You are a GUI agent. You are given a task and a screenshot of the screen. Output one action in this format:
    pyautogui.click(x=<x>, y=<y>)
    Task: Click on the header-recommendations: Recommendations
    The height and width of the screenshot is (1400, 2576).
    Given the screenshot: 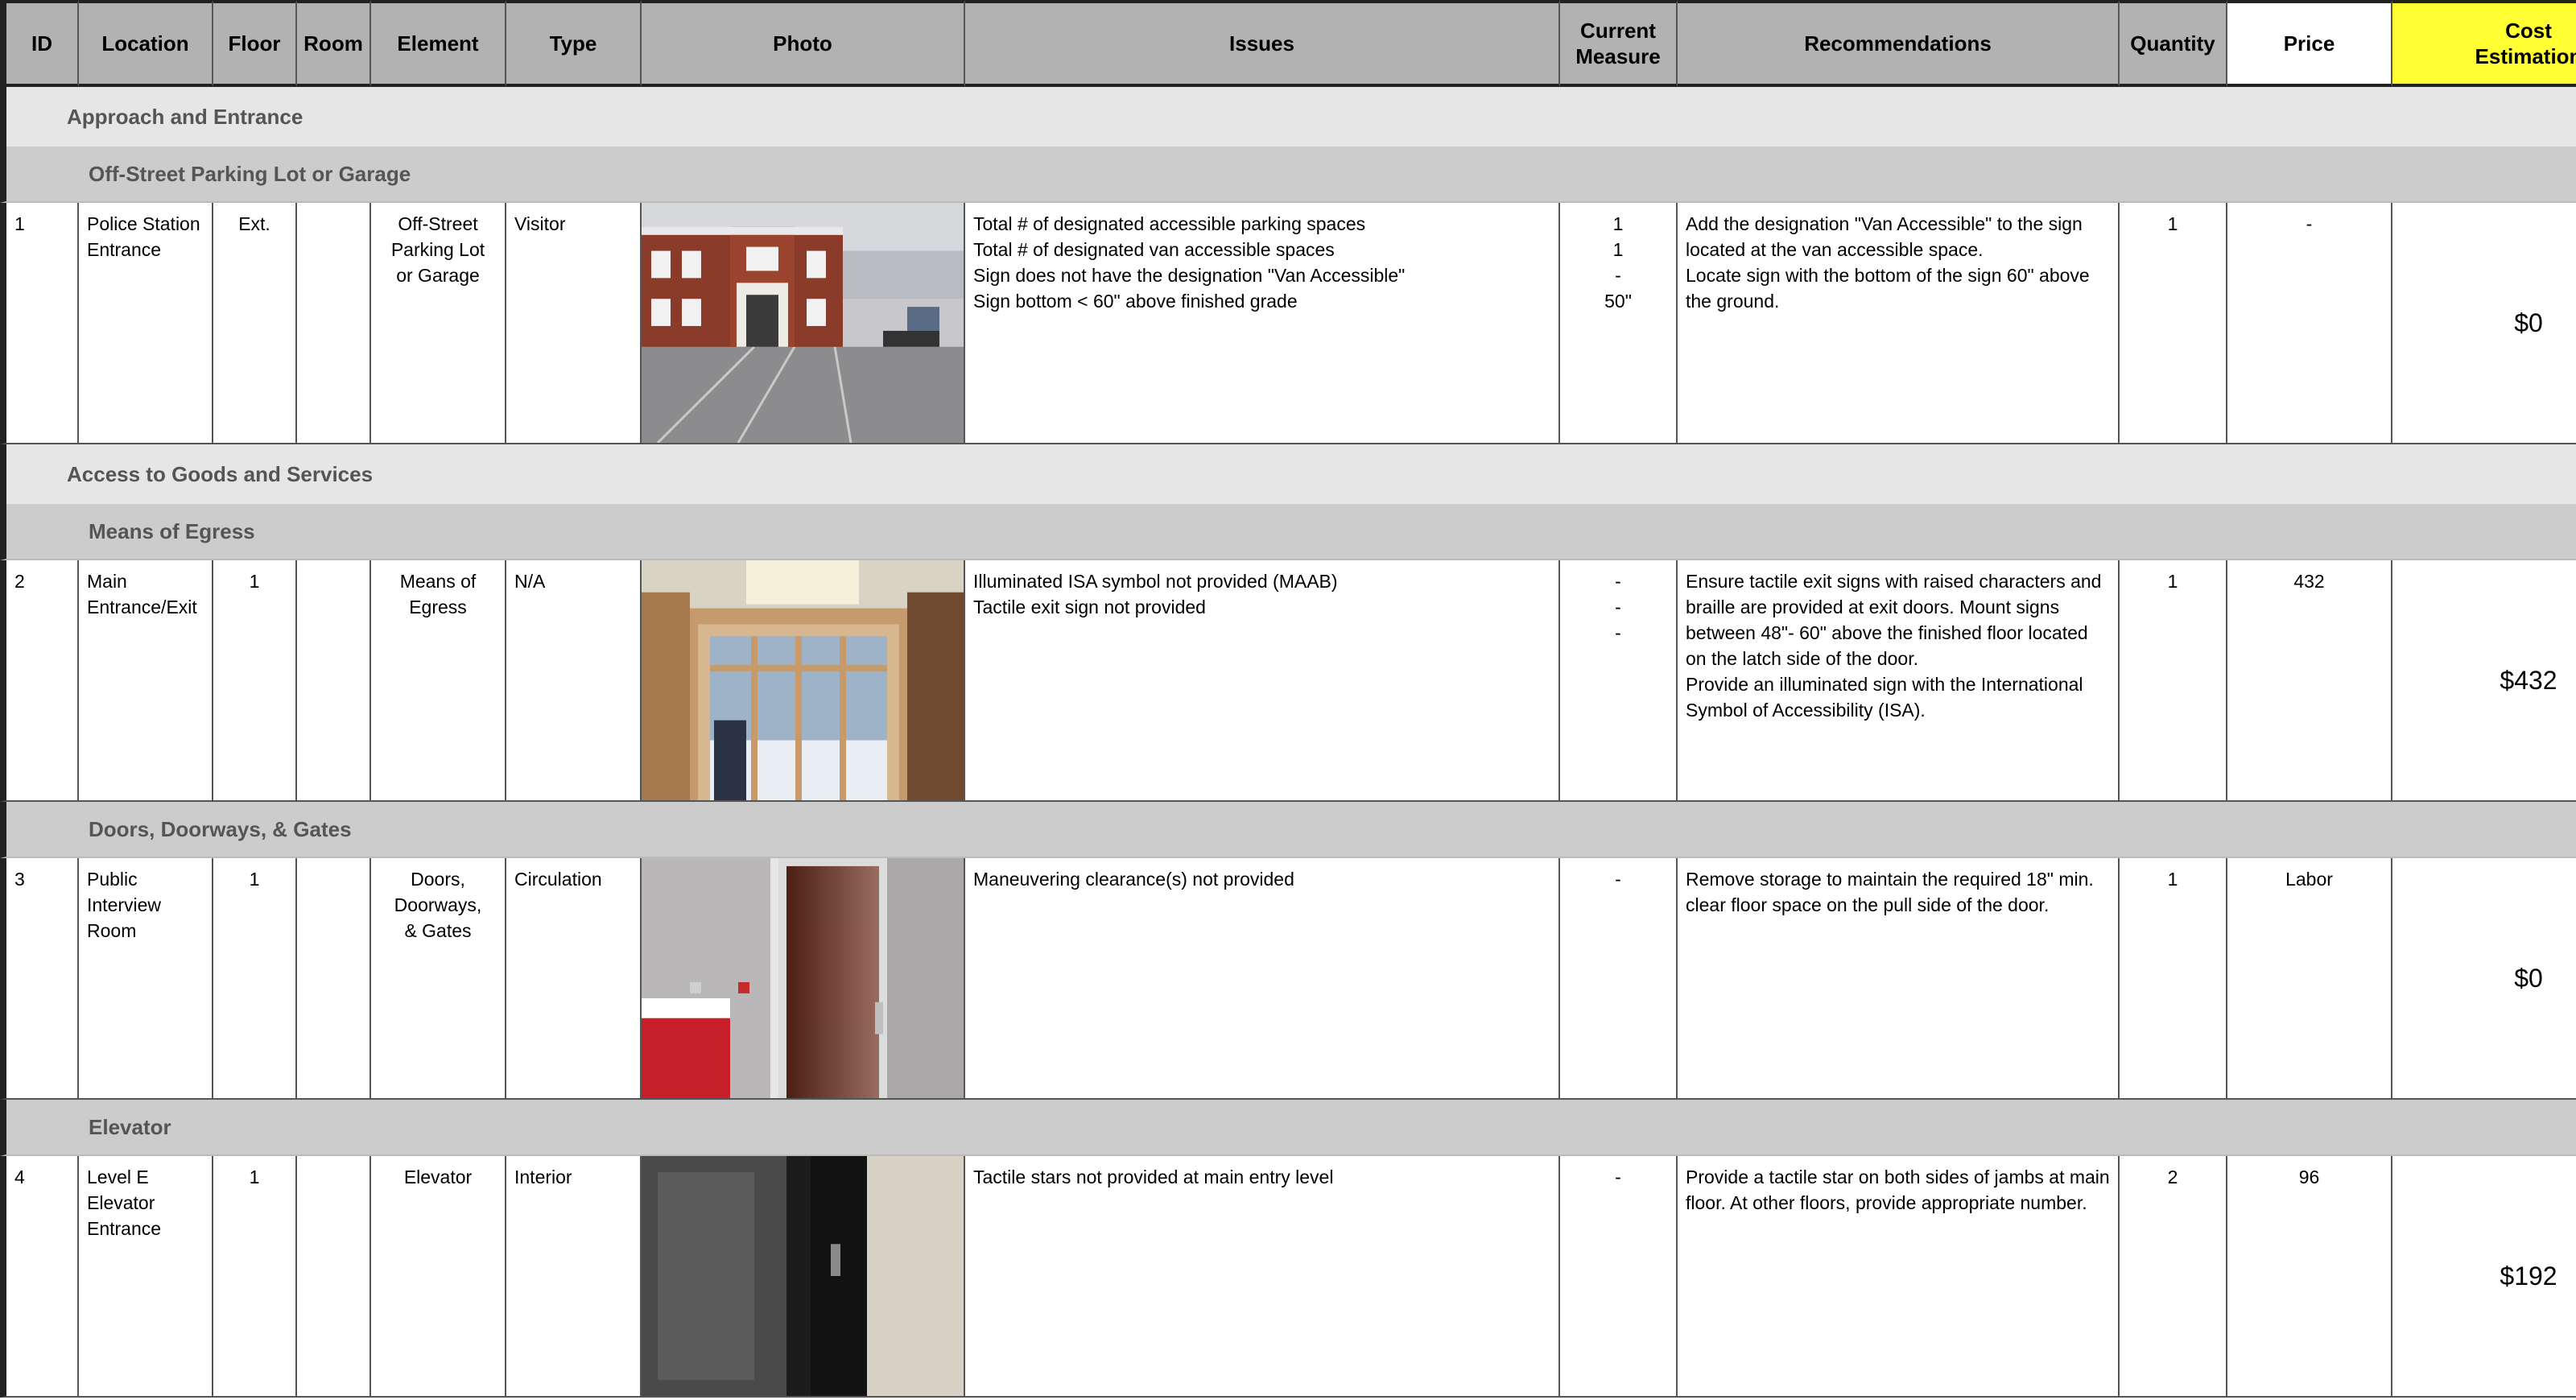 What is the action you would take?
    pyautogui.click(x=1899, y=43)
    